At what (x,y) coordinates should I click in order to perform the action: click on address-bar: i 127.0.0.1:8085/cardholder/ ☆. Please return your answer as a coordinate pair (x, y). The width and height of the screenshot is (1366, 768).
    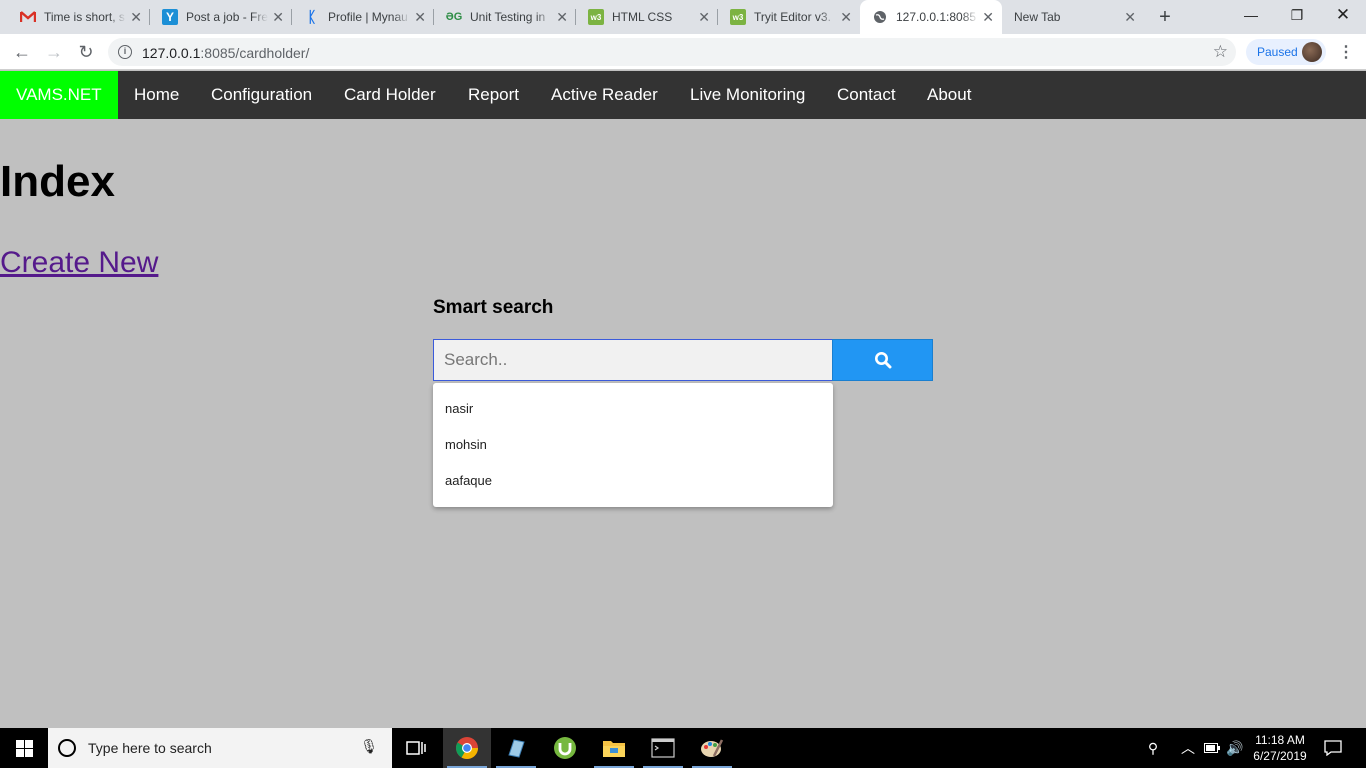
    Looking at the image, I should click on (672, 52).